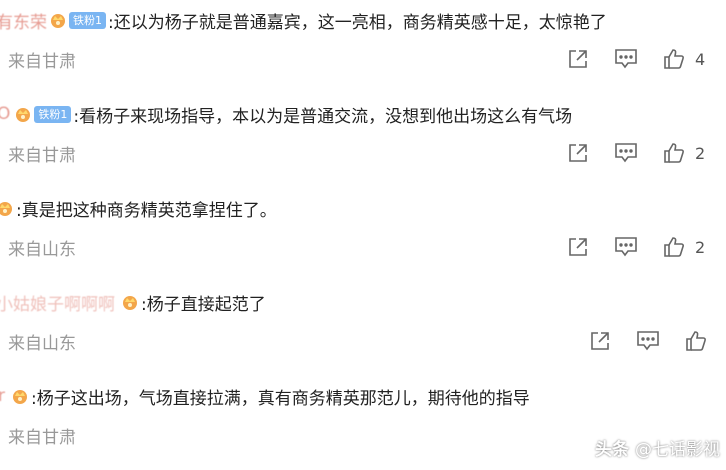 This screenshot has height=470, width=726. I want to click on comment-actions, so click(648, 341).